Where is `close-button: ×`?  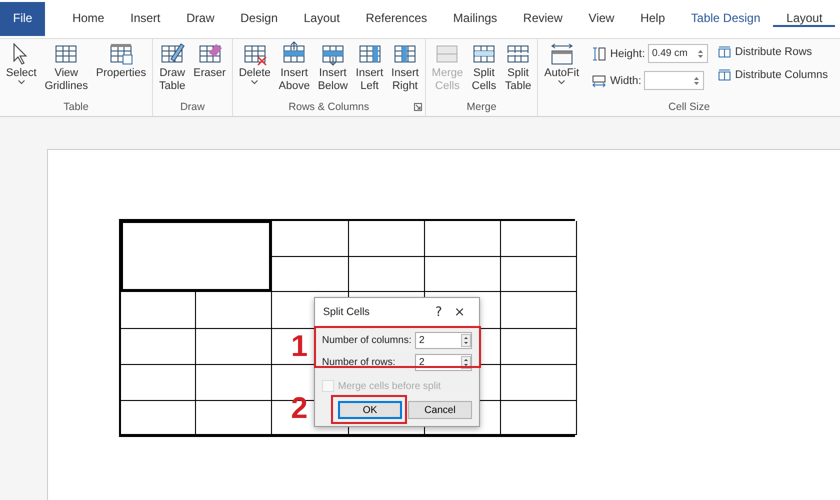
close-button: × is located at coordinates (459, 312).